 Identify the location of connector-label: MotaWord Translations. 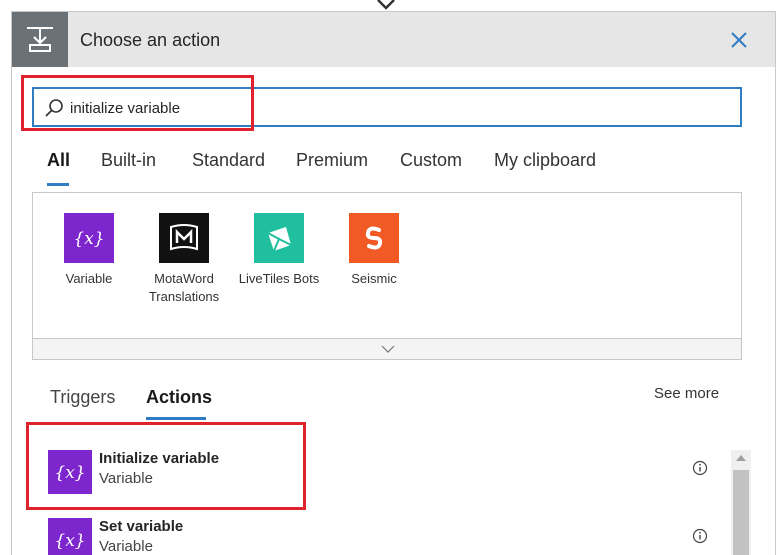
(184, 287).